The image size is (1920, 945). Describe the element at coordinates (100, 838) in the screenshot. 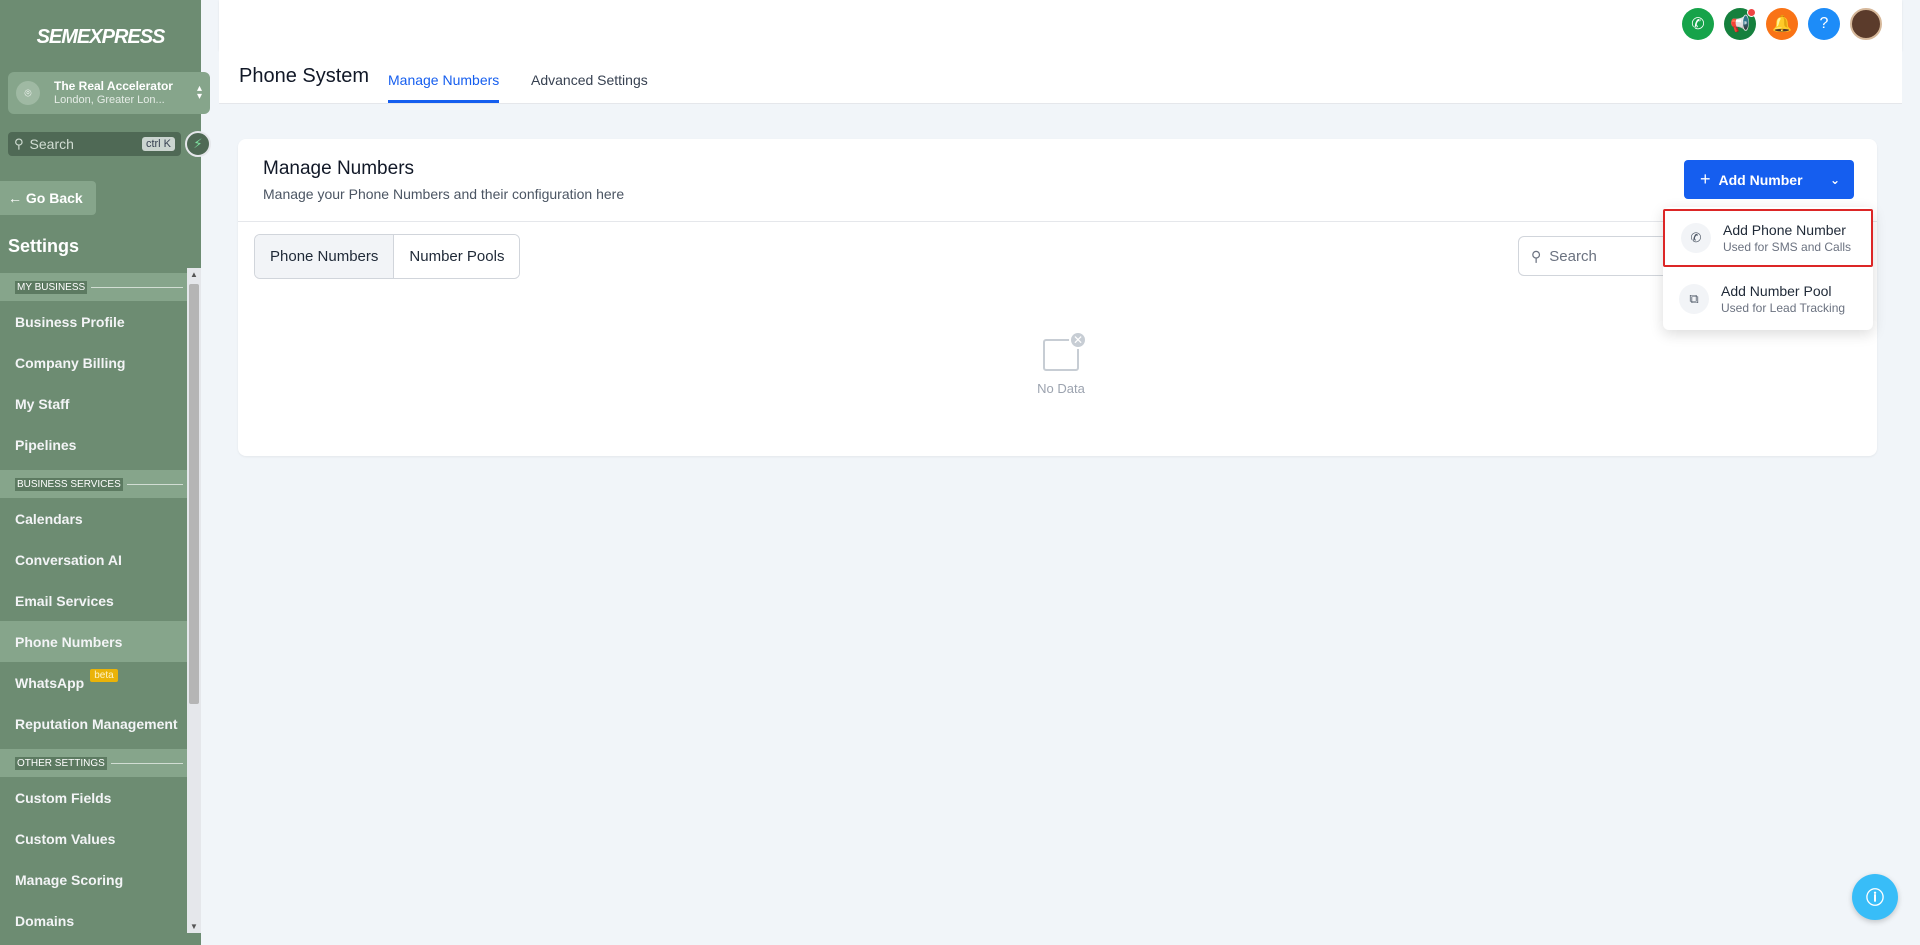

I see `sidebar-item-custom-values: Custom Values` at that location.